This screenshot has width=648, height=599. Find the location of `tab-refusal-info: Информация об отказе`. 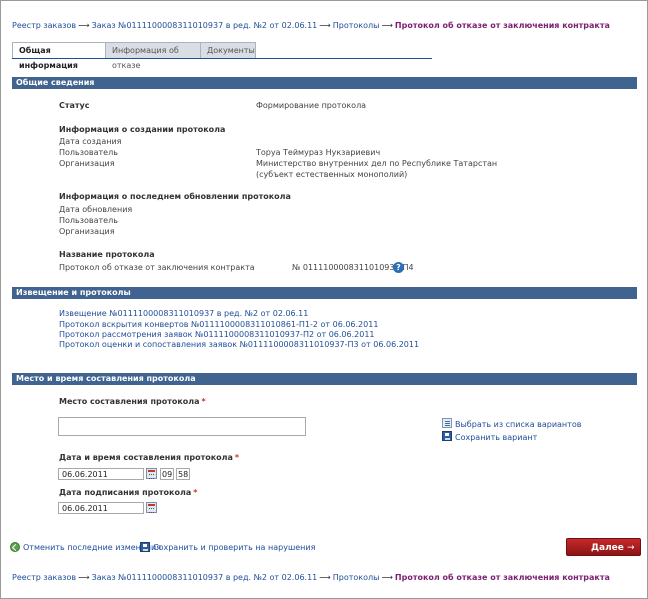

tab-refusal-info: Информация об отказе is located at coordinates (153, 56).